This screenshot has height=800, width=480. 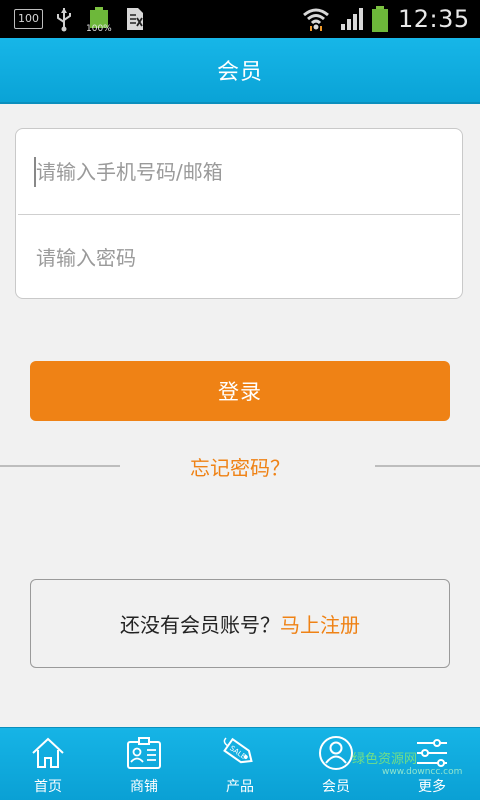 I want to click on register-link: 马上注册, so click(x=320, y=623).